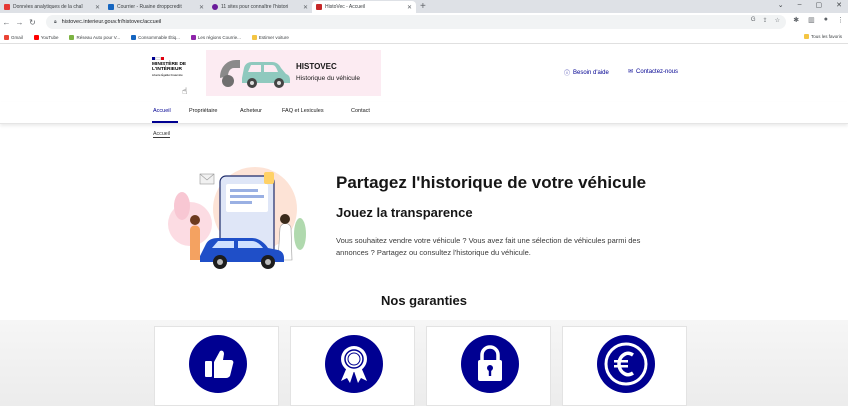 Image resolution: width=848 pixels, height=406 pixels. Describe the element at coordinates (796, 20) in the screenshot. I see `extensions-icon: ✱` at that location.